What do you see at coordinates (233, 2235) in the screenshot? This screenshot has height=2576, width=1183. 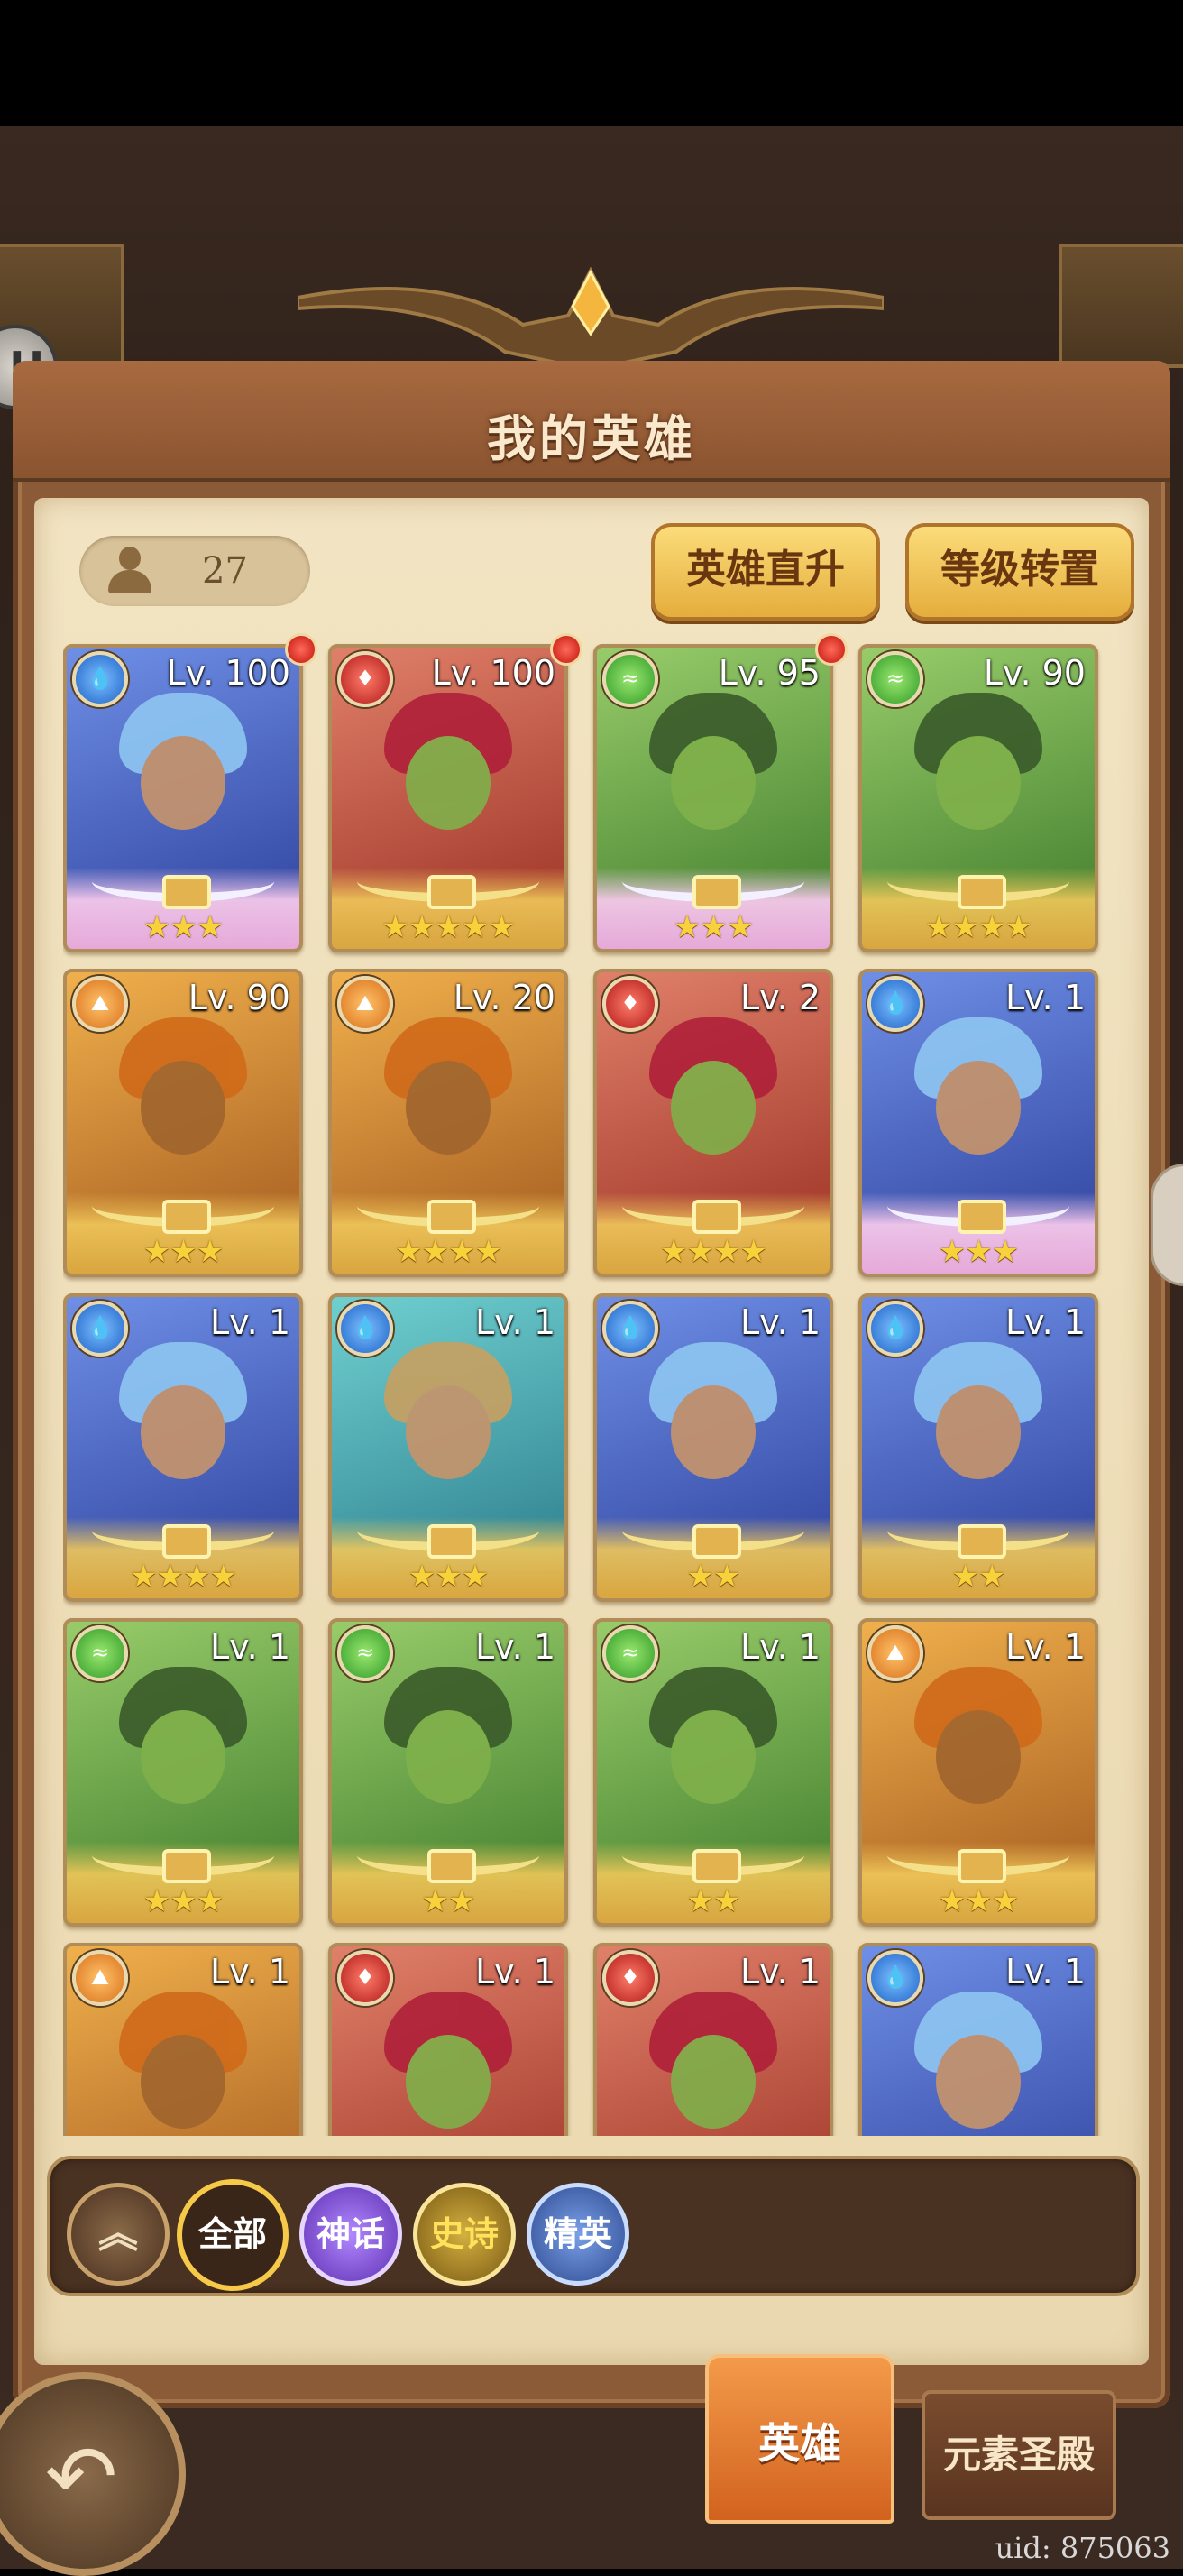 I see `filter-all-button: 全部` at bounding box center [233, 2235].